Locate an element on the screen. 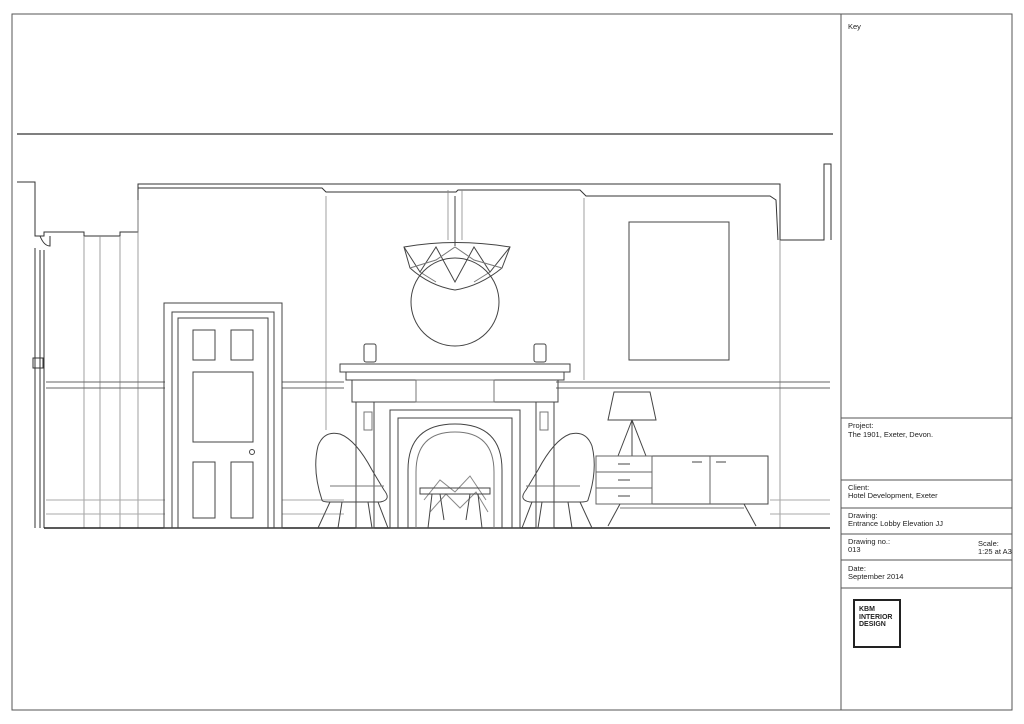 This screenshot has width=1024, height=724. project-label: Project: is located at coordinates (861, 425).